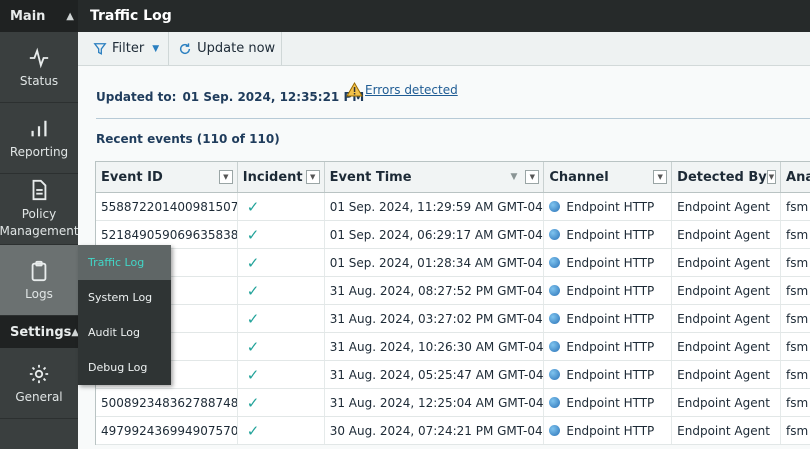 Image resolution: width=810 pixels, height=449 pixels. I want to click on column-header-detected-by: Detected By ▼, so click(727, 177).